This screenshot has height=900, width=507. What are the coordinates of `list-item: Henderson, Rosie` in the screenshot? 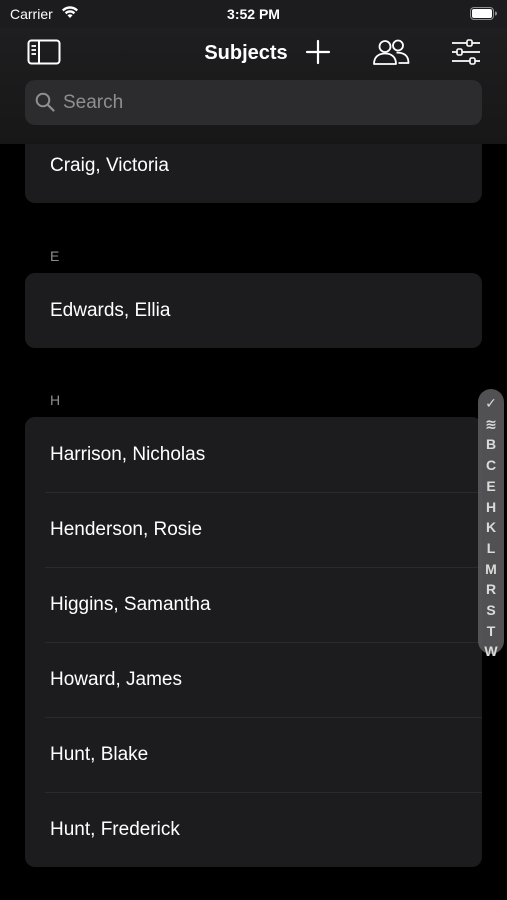 It's located at (253, 529).